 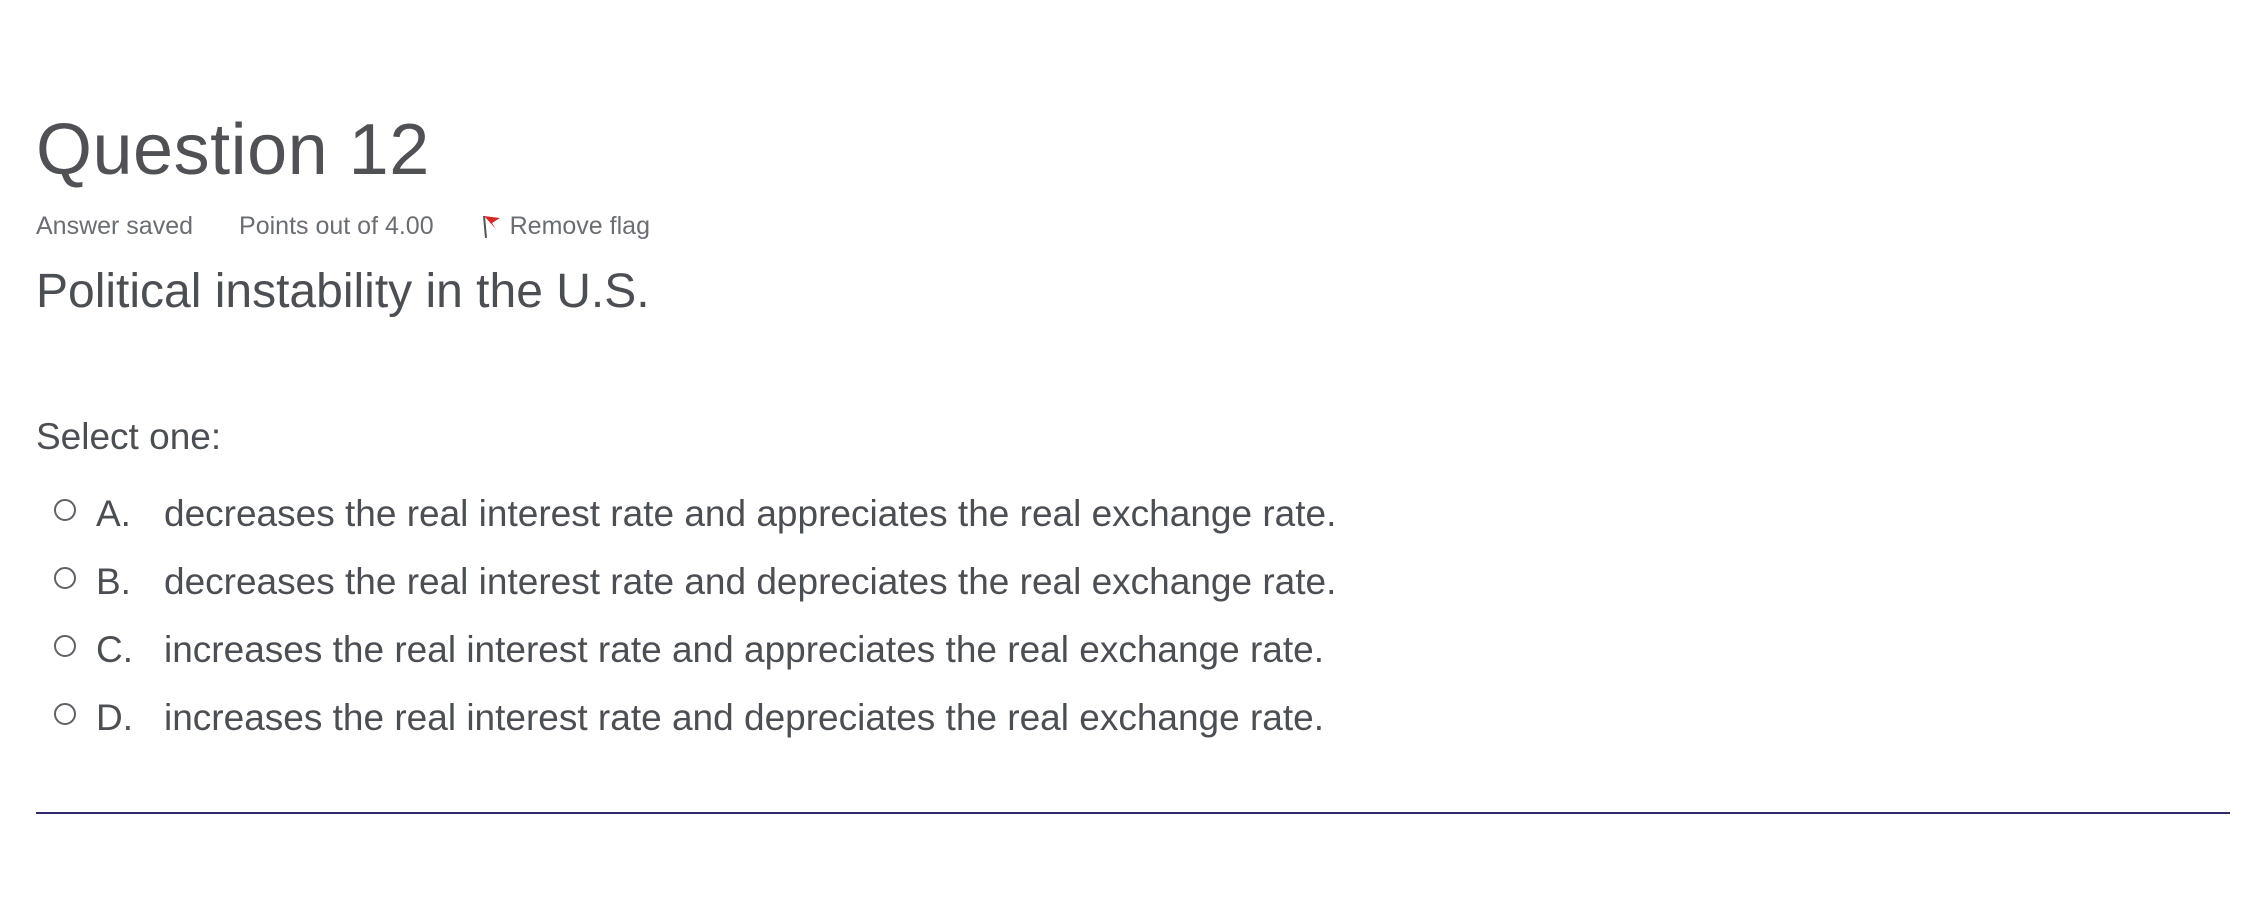 I want to click on answer-letter: B., so click(x=113, y=581).